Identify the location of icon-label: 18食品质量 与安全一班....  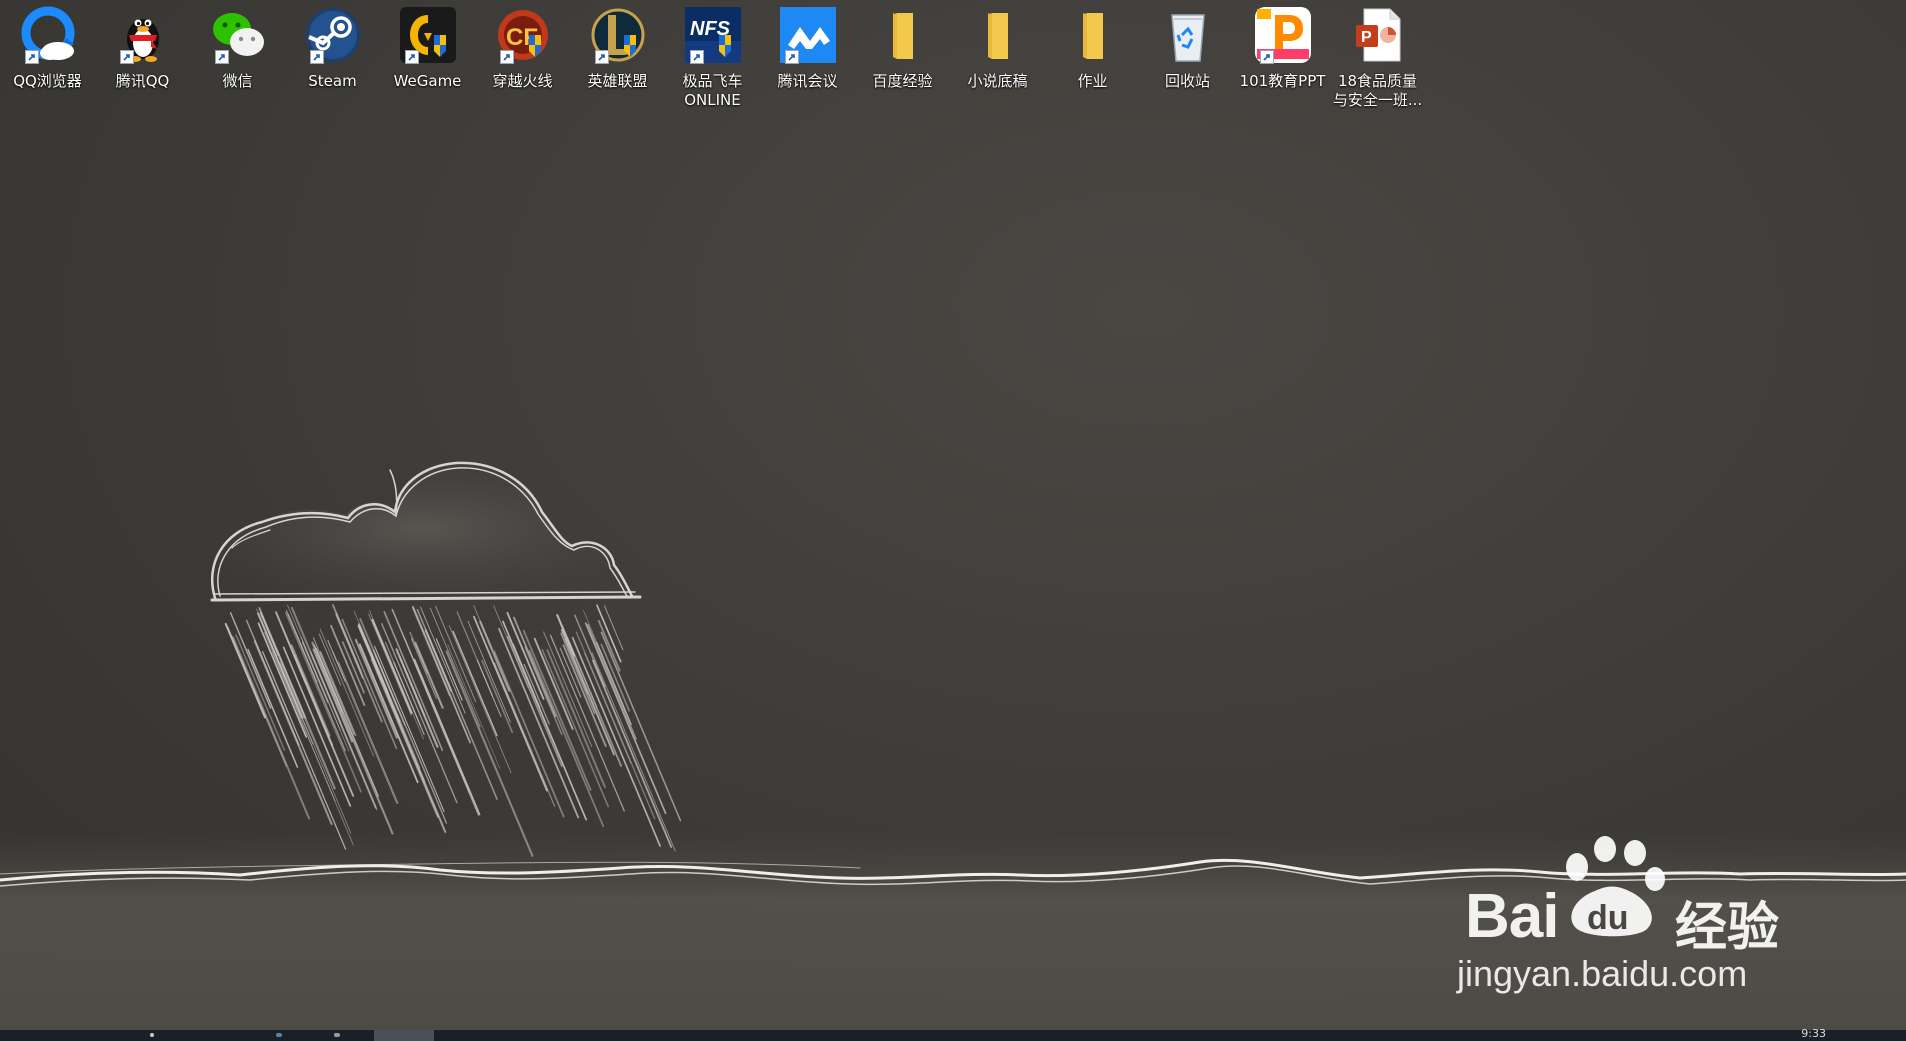
(1377, 90).